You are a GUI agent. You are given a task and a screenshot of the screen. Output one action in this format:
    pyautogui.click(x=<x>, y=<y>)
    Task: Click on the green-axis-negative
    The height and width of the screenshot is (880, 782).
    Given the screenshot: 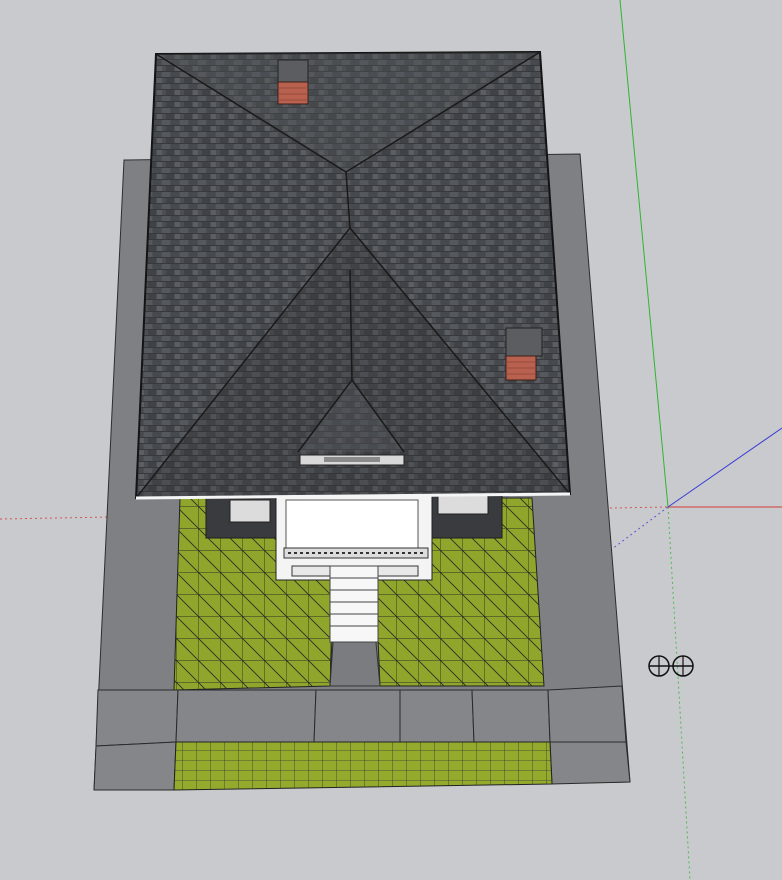 What is the action you would take?
    pyautogui.click(x=679, y=693)
    